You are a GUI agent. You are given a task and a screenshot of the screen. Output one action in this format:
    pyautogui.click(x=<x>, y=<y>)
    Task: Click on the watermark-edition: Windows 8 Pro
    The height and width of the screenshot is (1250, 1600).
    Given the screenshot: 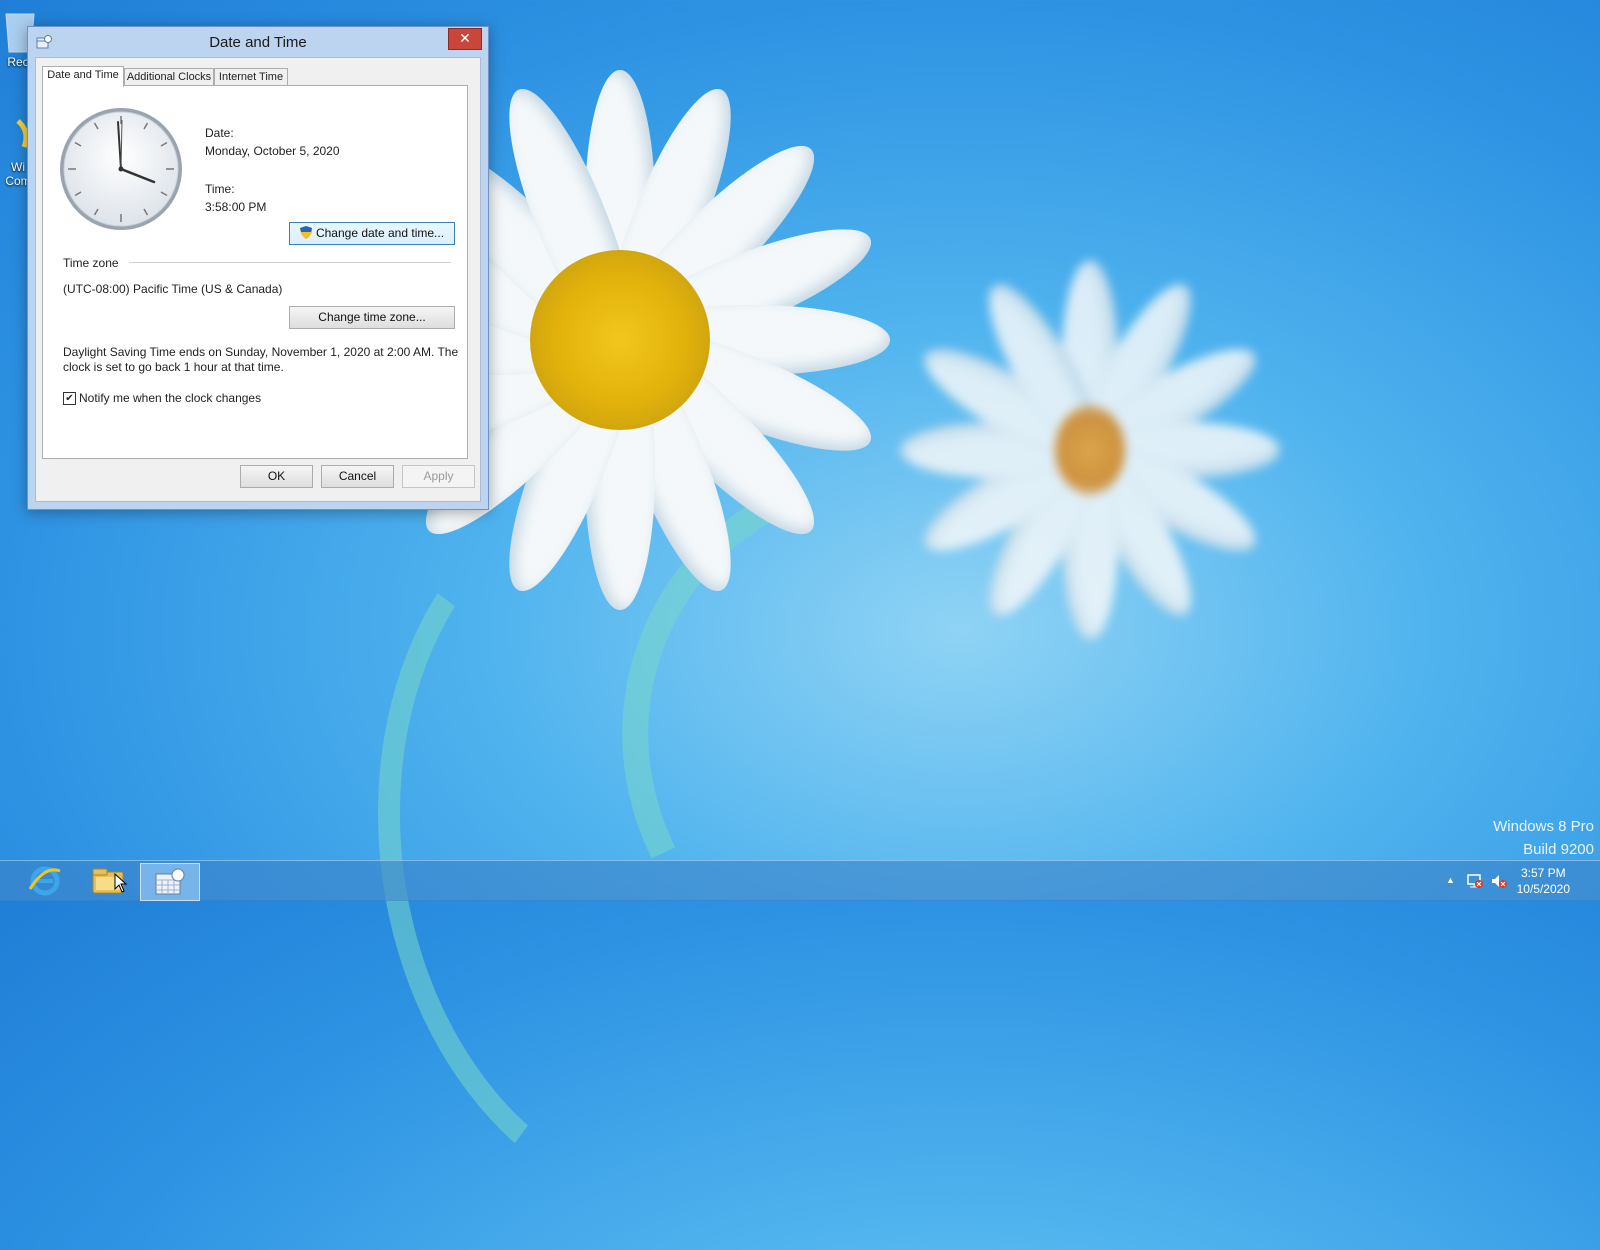 What is the action you would take?
    pyautogui.click(x=1543, y=826)
    